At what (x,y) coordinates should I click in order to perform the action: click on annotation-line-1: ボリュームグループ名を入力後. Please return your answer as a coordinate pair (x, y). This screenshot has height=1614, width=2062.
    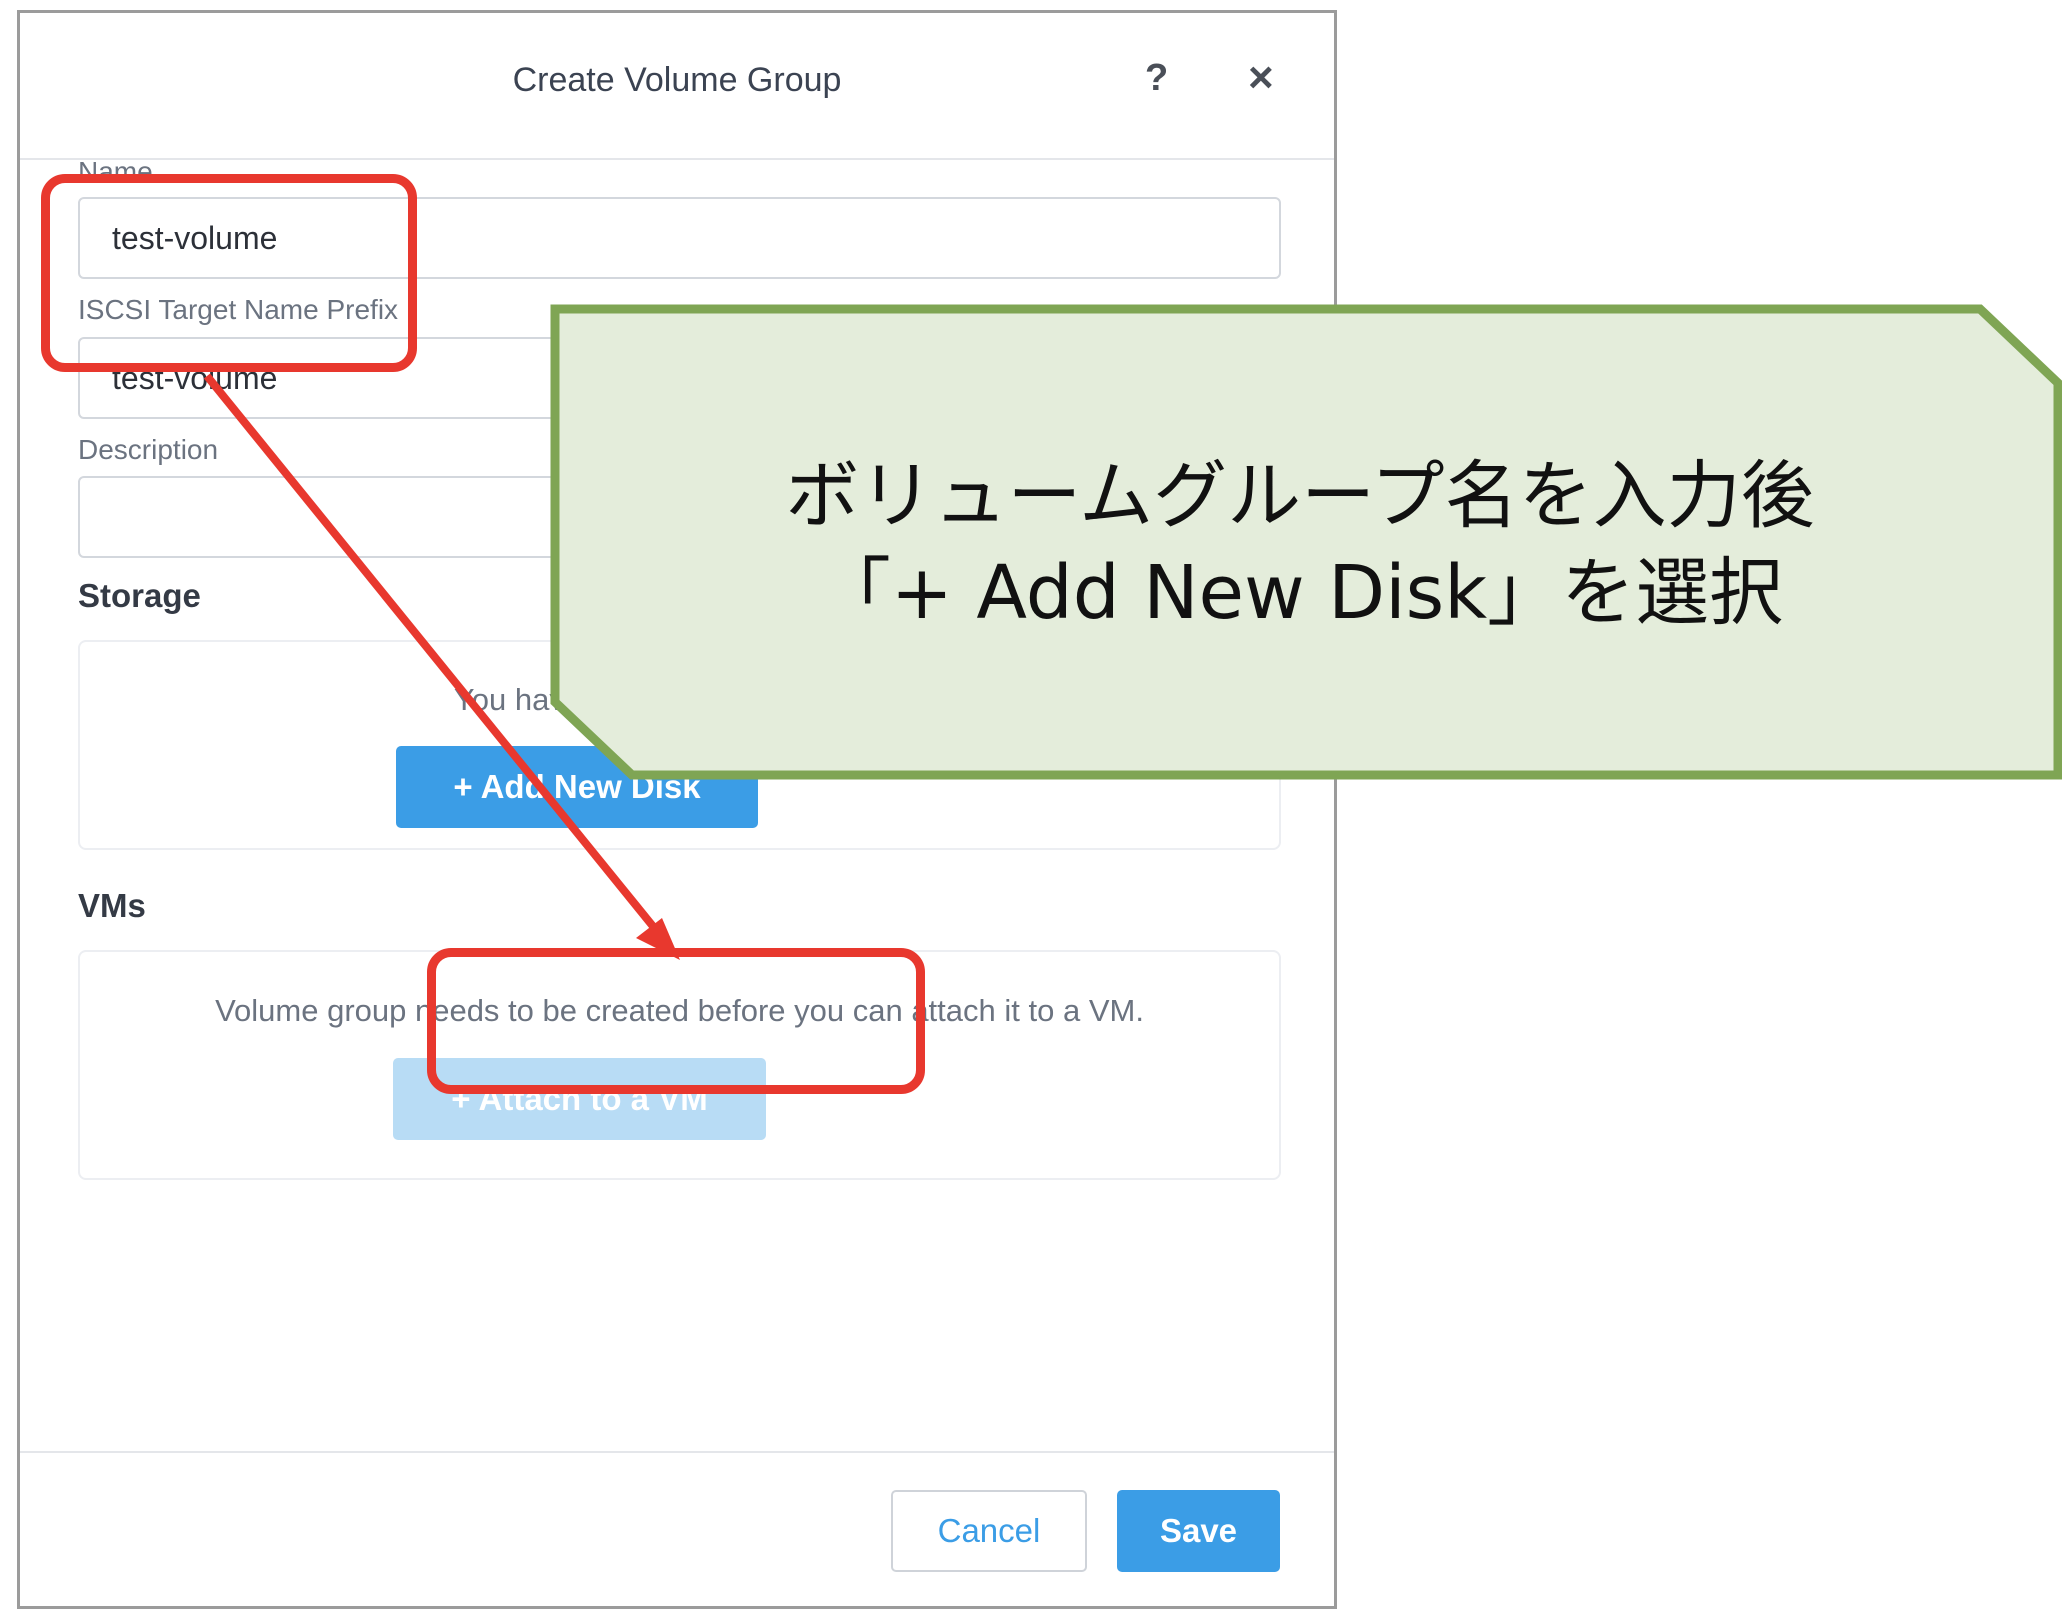
    Looking at the image, I should click on (1300, 496).